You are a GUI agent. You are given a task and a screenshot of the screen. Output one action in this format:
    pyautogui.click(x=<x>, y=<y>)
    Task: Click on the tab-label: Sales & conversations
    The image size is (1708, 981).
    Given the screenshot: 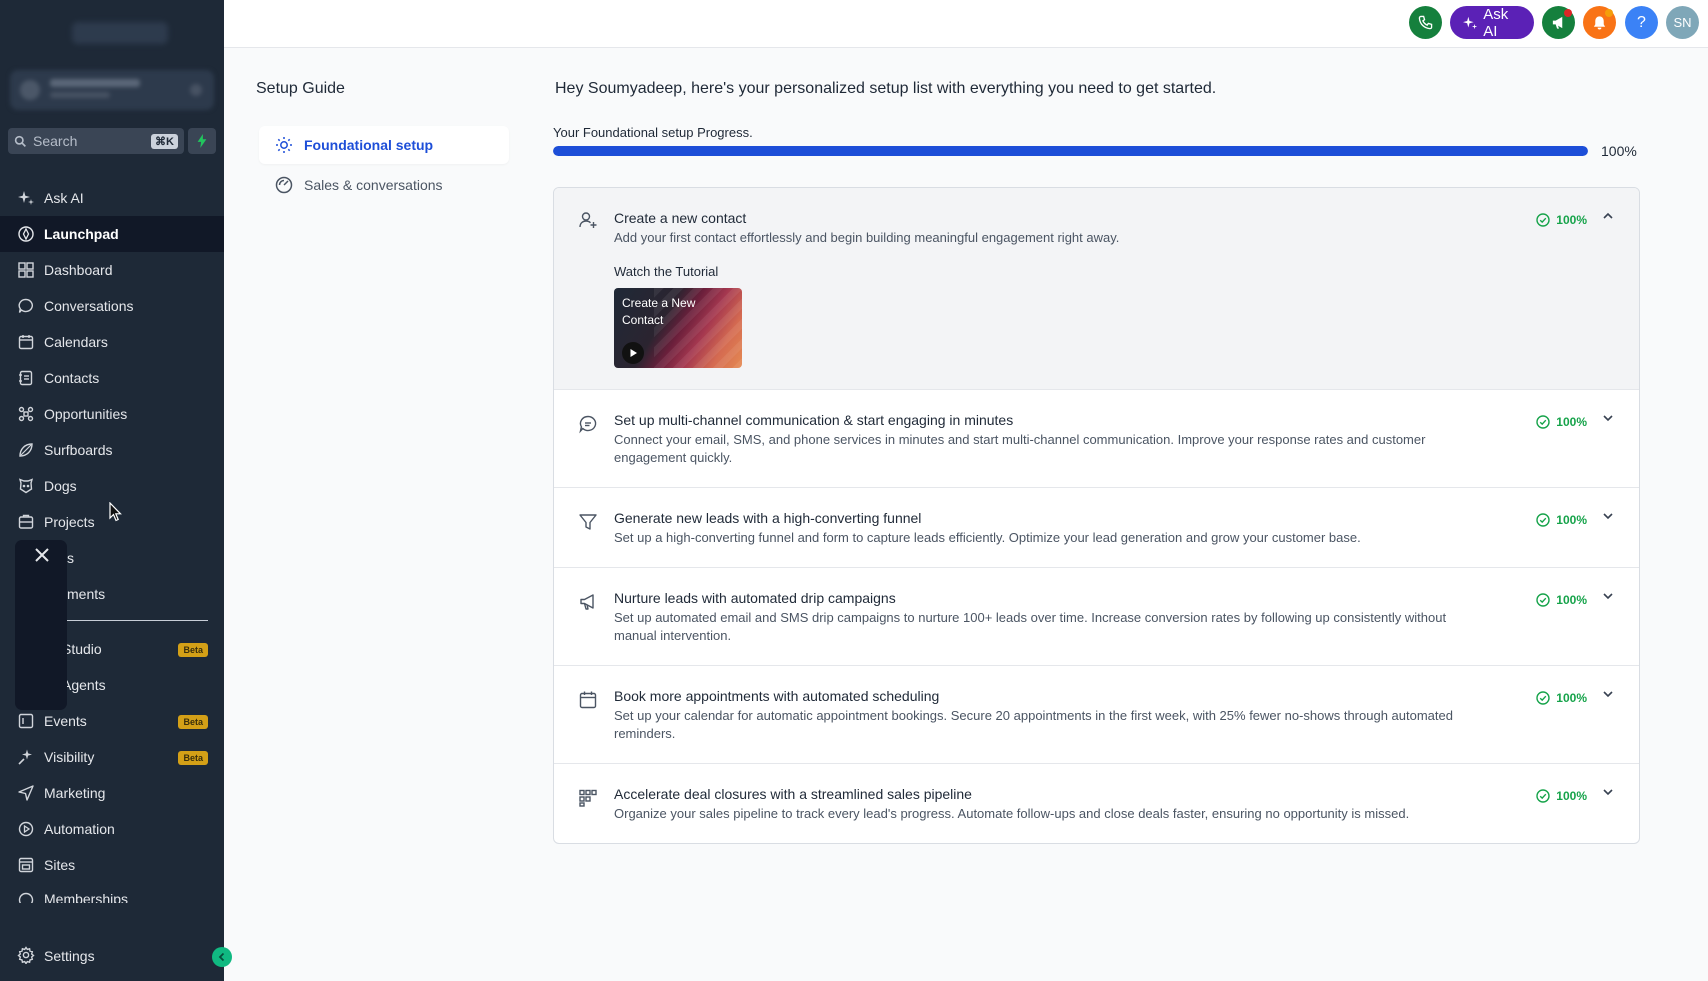 What is the action you would take?
    pyautogui.click(x=373, y=185)
    